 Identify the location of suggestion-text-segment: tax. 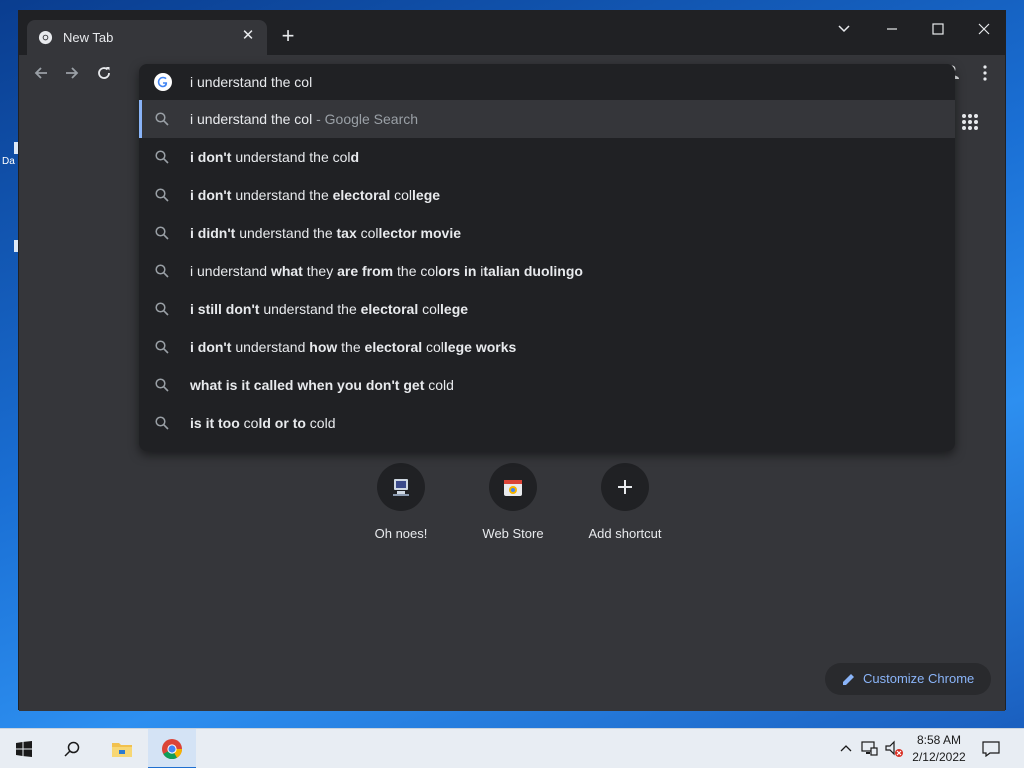
(346, 233).